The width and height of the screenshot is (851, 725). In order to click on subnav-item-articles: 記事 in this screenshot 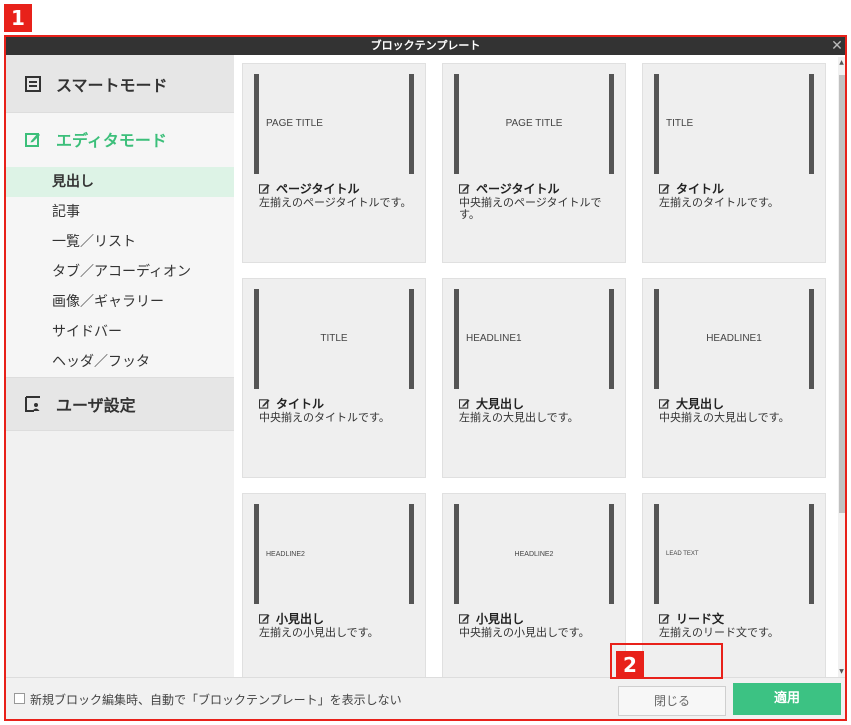, I will do `click(120, 212)`.